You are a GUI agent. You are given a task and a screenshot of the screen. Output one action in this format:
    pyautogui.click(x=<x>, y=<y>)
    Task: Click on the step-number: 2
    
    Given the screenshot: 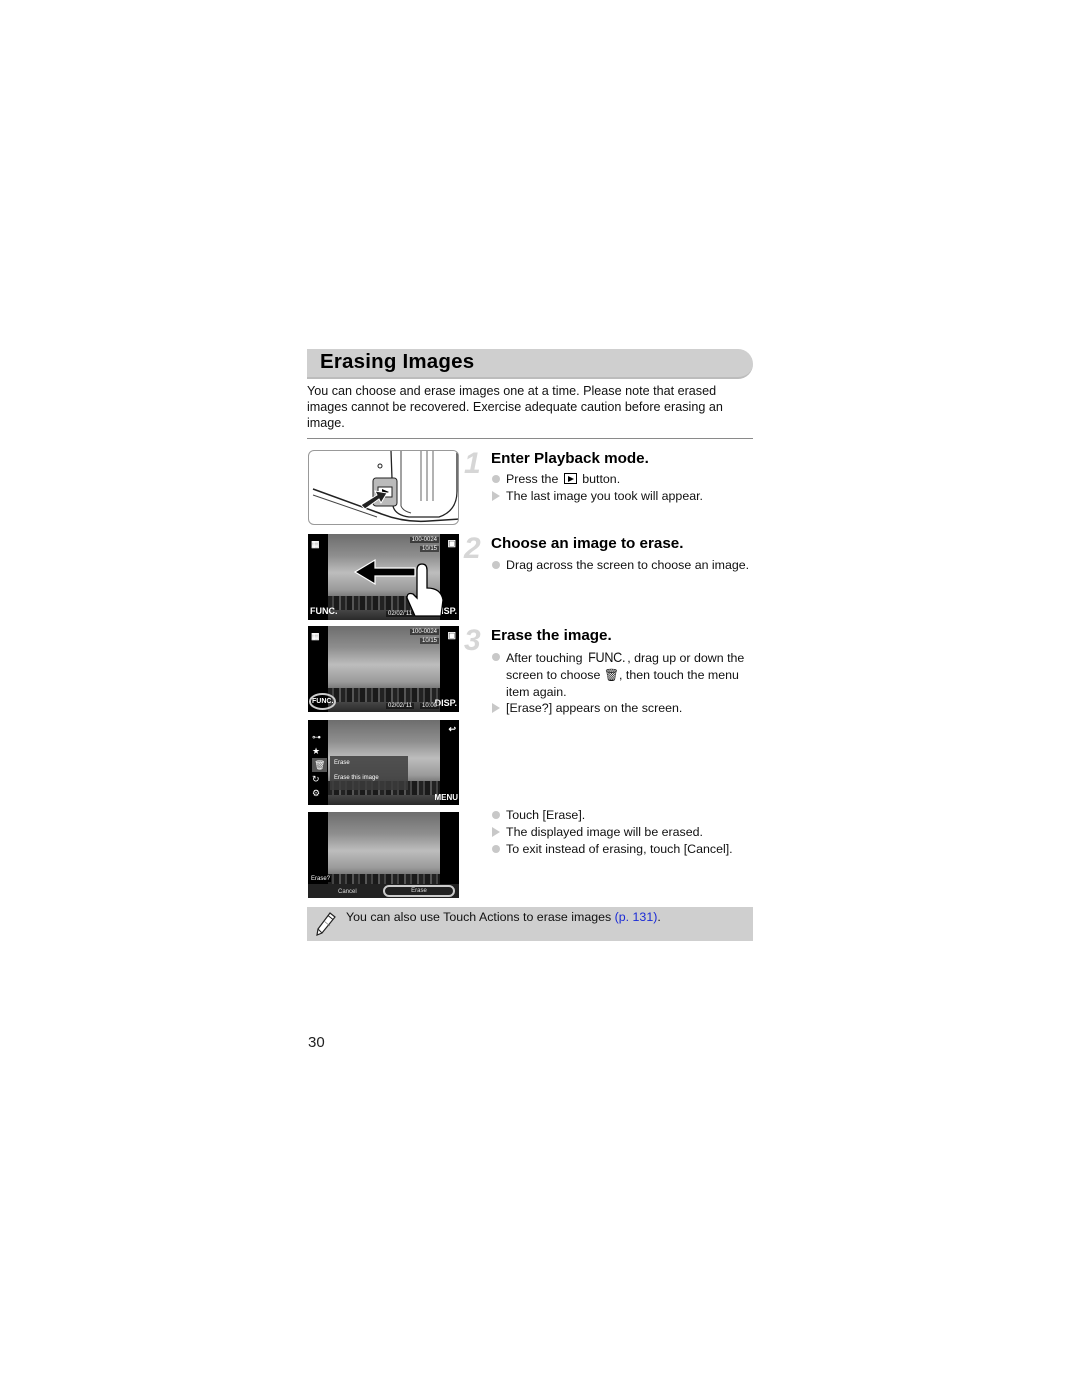 What is the action you would take?
    pyautogui.click(x=472, y=548)
    